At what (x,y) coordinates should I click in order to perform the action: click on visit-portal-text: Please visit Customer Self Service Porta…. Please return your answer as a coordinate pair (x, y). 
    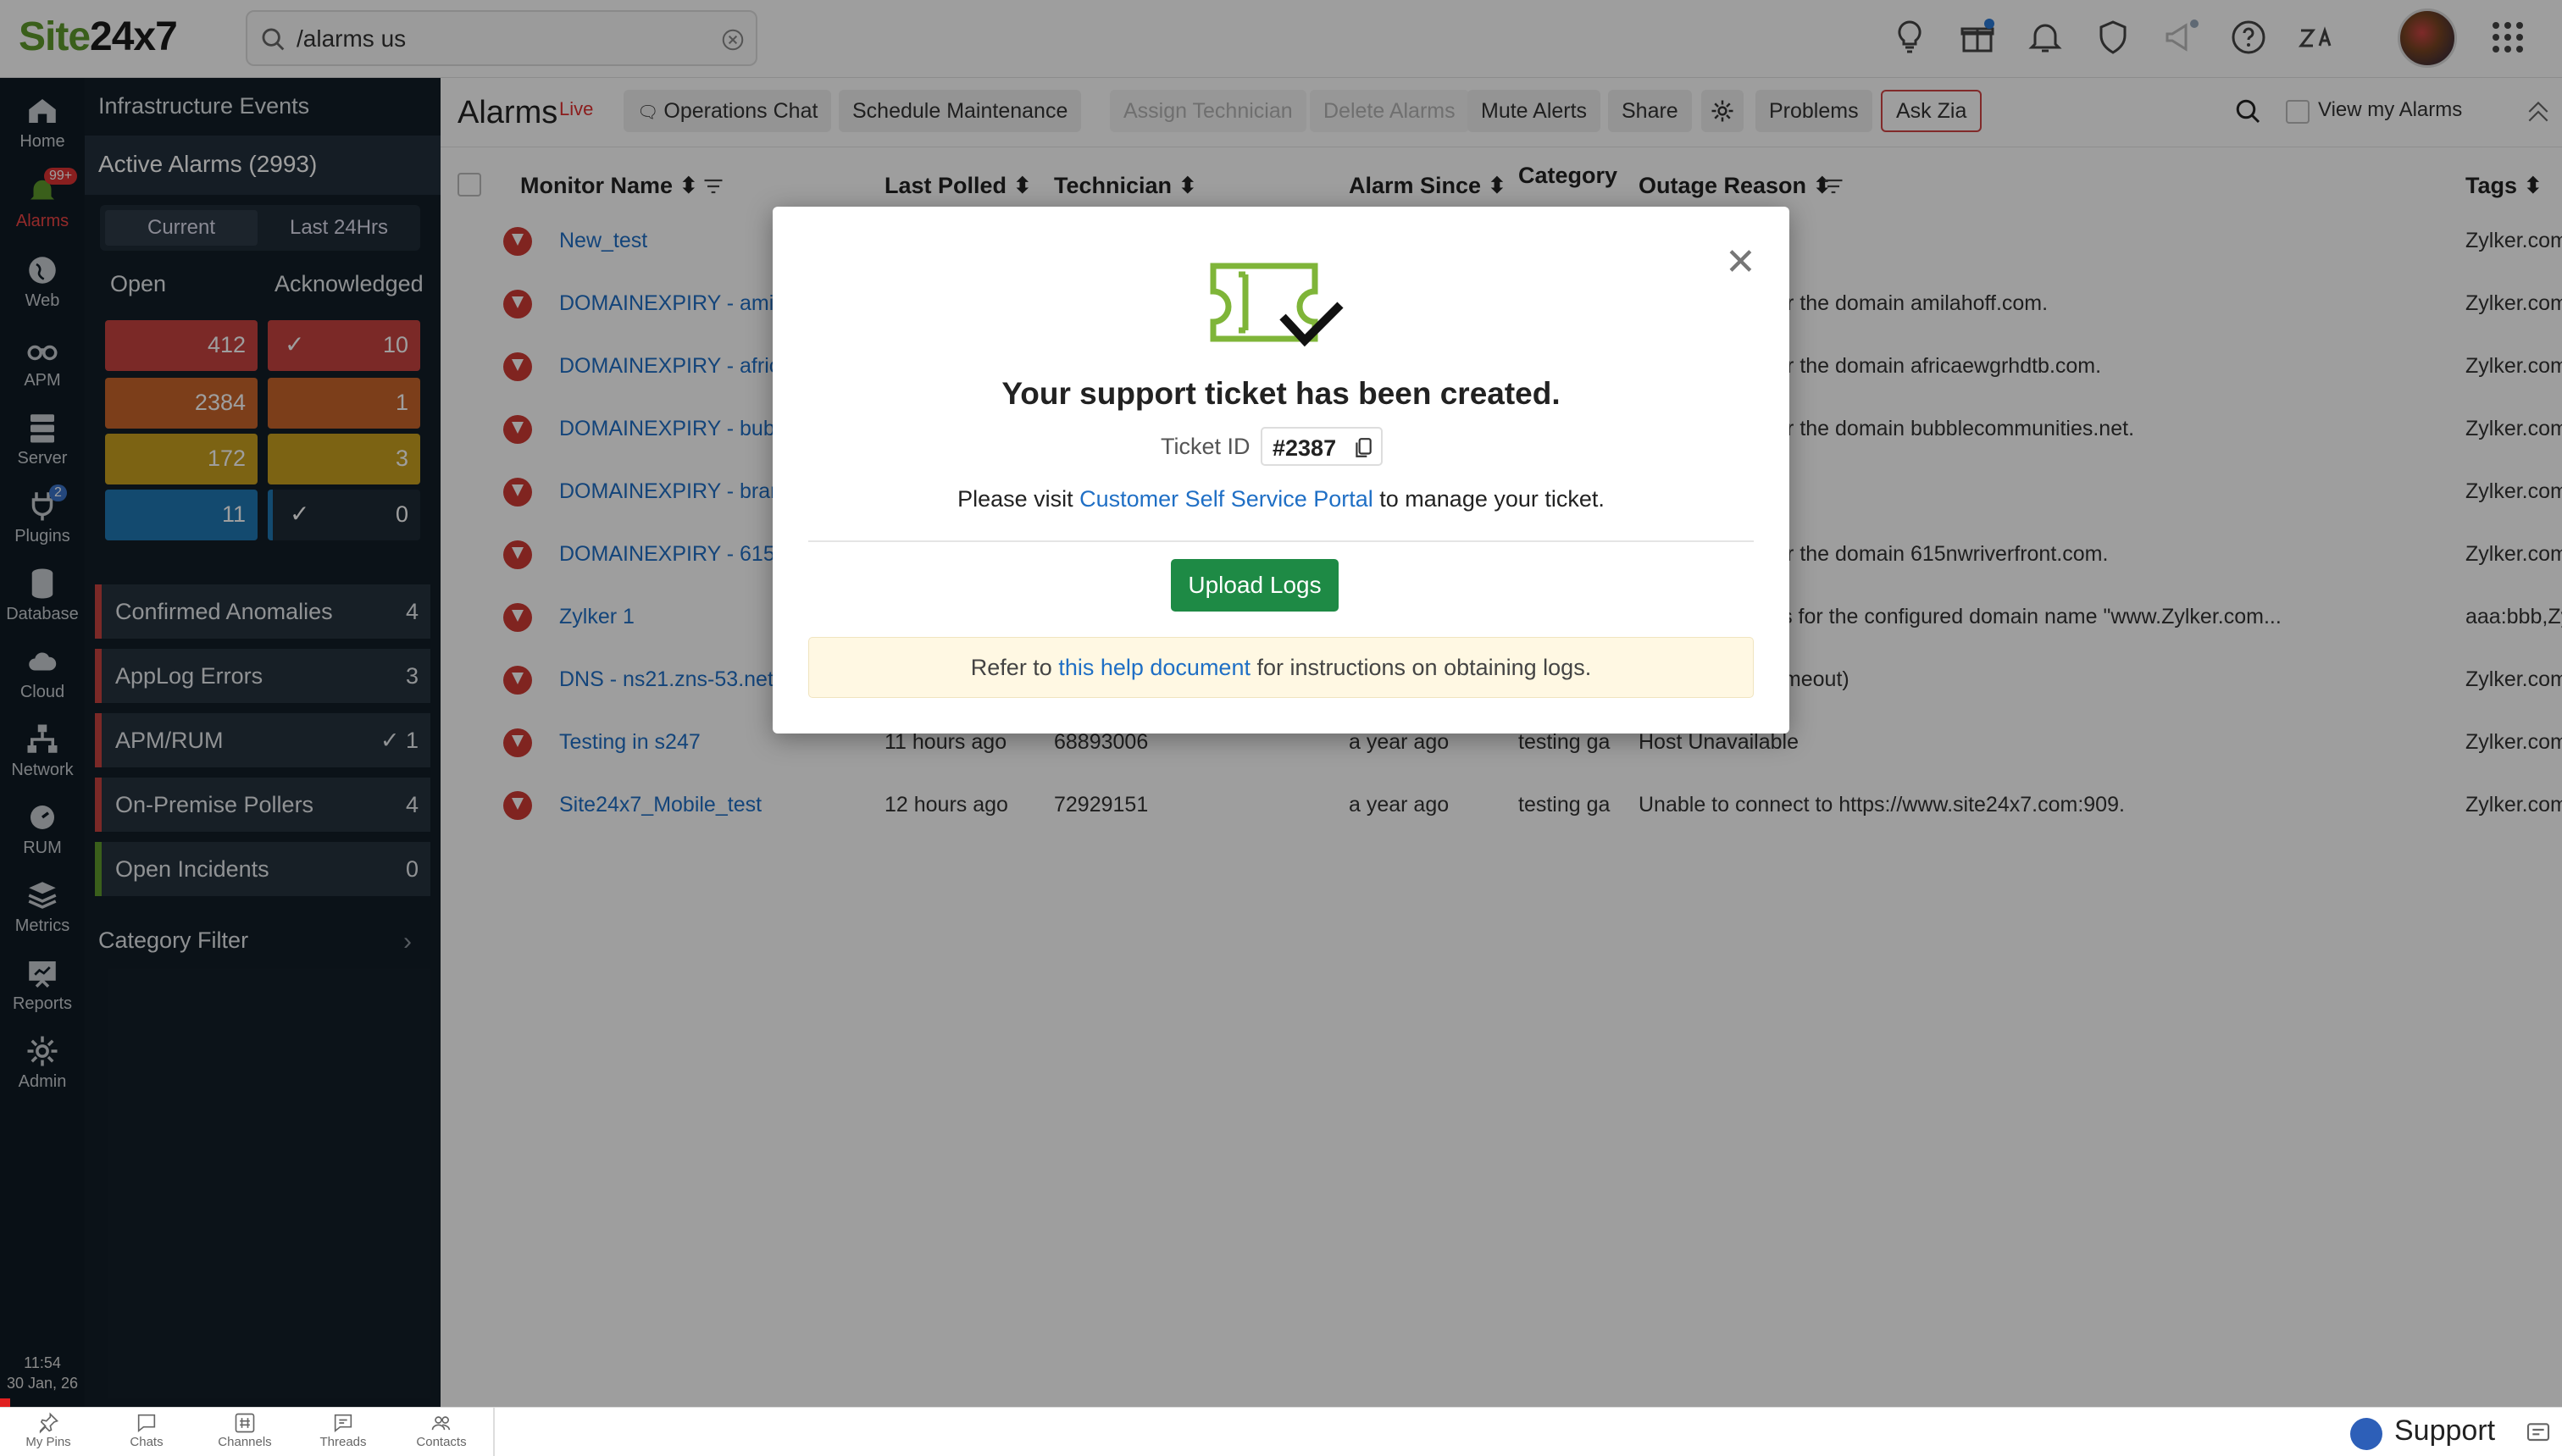
    Looking at the image, I should click on (1281, 499).